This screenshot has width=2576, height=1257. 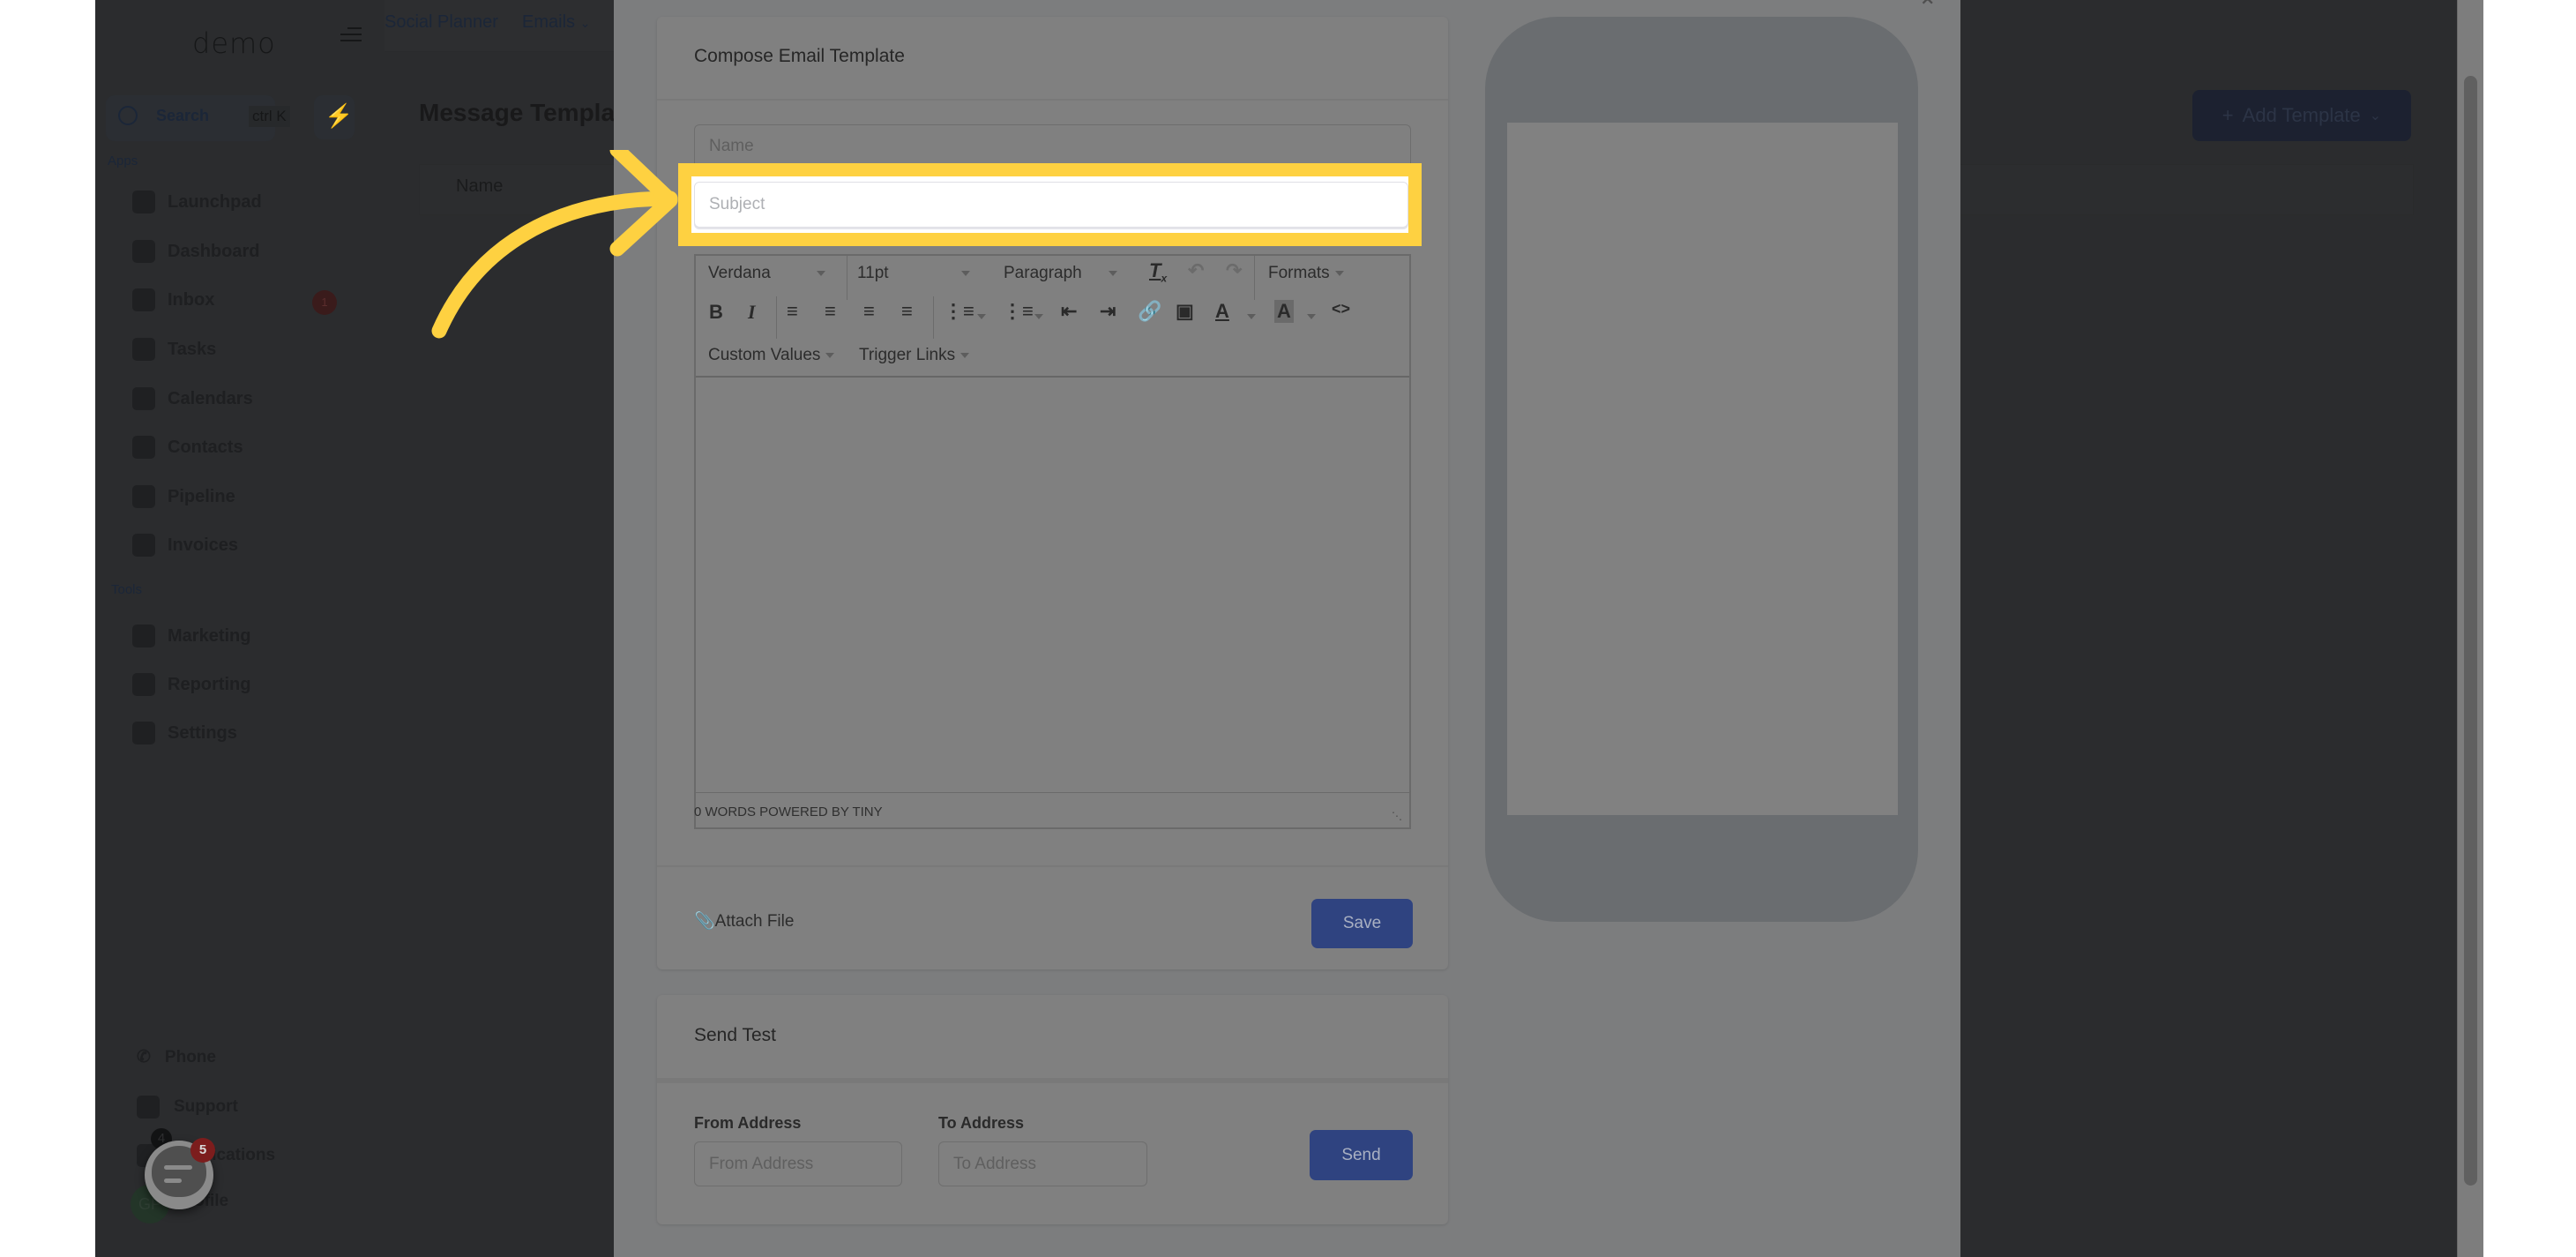 What do you see at coordinates (754, 922) in the screenshot?
I see `attach-file-label: Attach File` at bounding box center [754, 922].